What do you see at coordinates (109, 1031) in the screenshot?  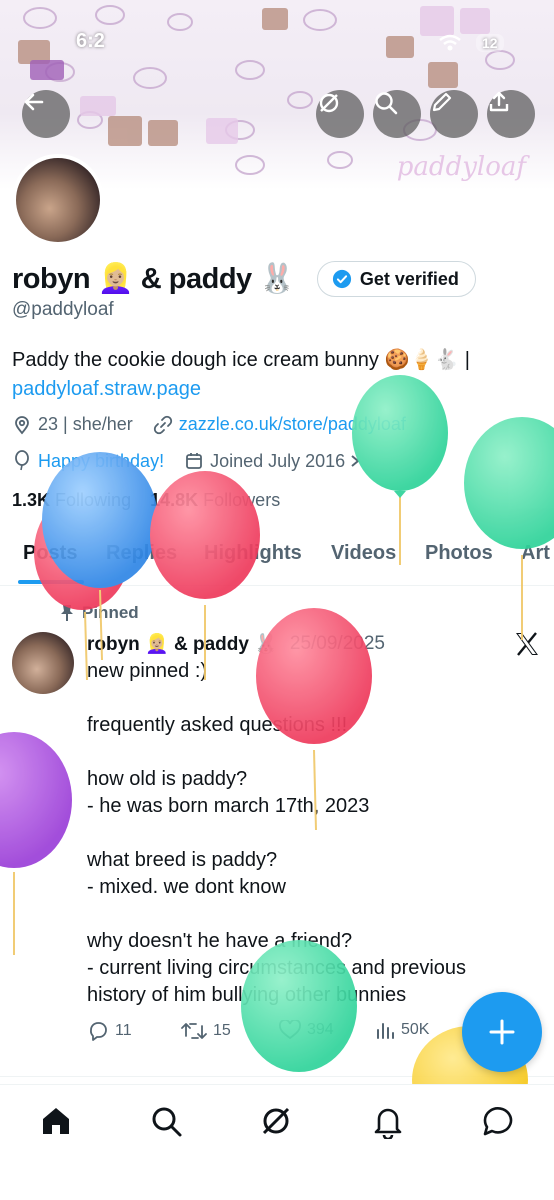 I see `reply-button: 11` at bounding box center [109, 1031].